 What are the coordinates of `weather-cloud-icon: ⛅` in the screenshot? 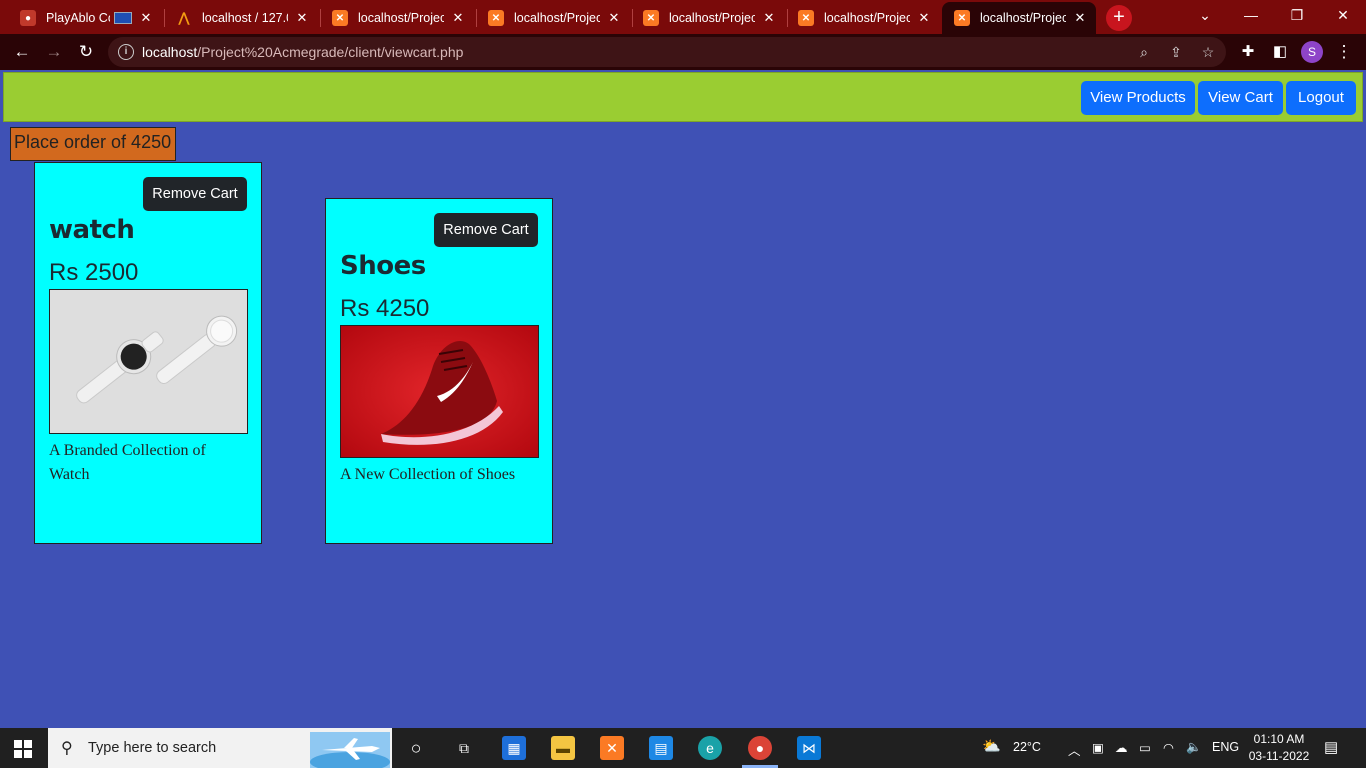 It's located at (991, 746).